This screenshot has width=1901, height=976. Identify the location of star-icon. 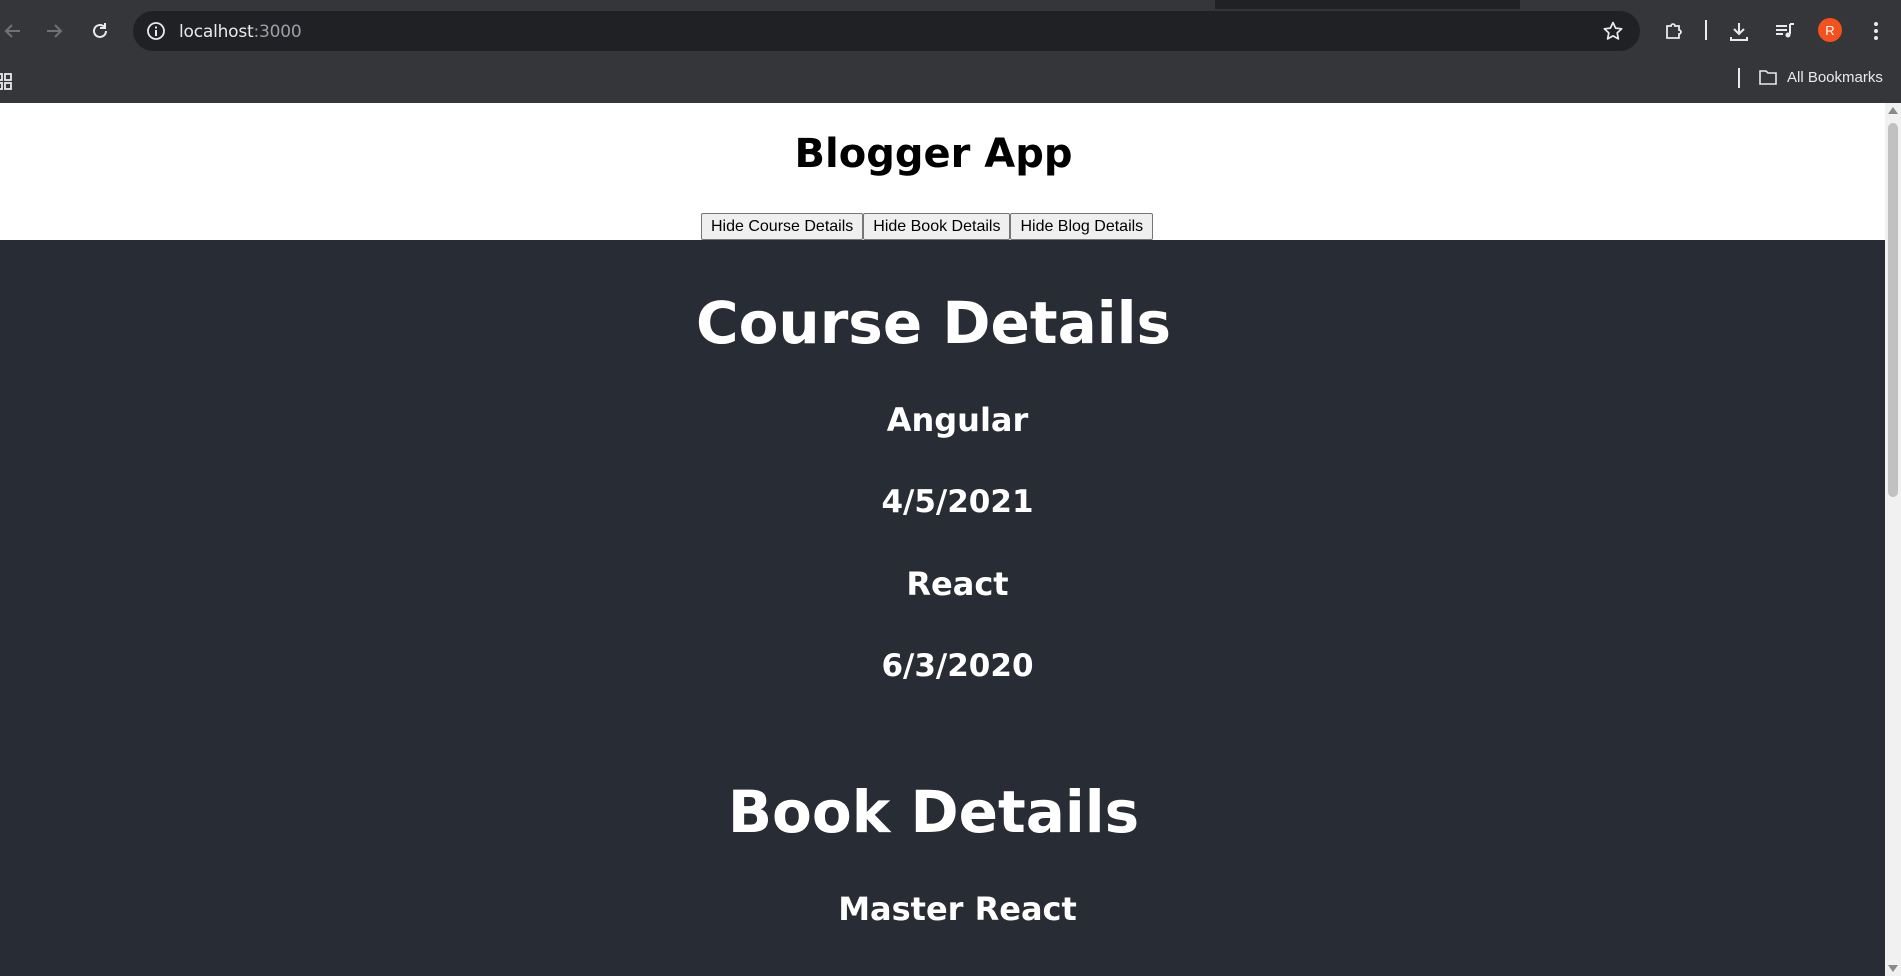
(1613, 31).